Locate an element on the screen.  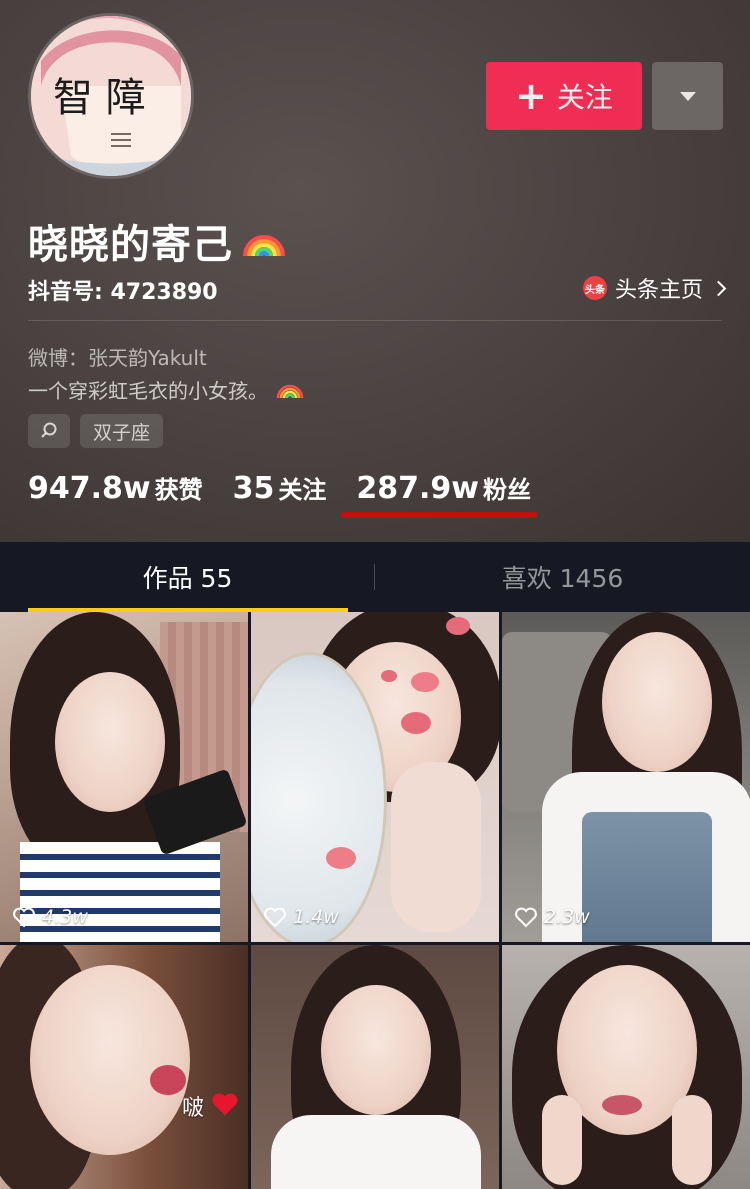
tab-likes: 喜欢 1456 is located at coordinates (562, 577).